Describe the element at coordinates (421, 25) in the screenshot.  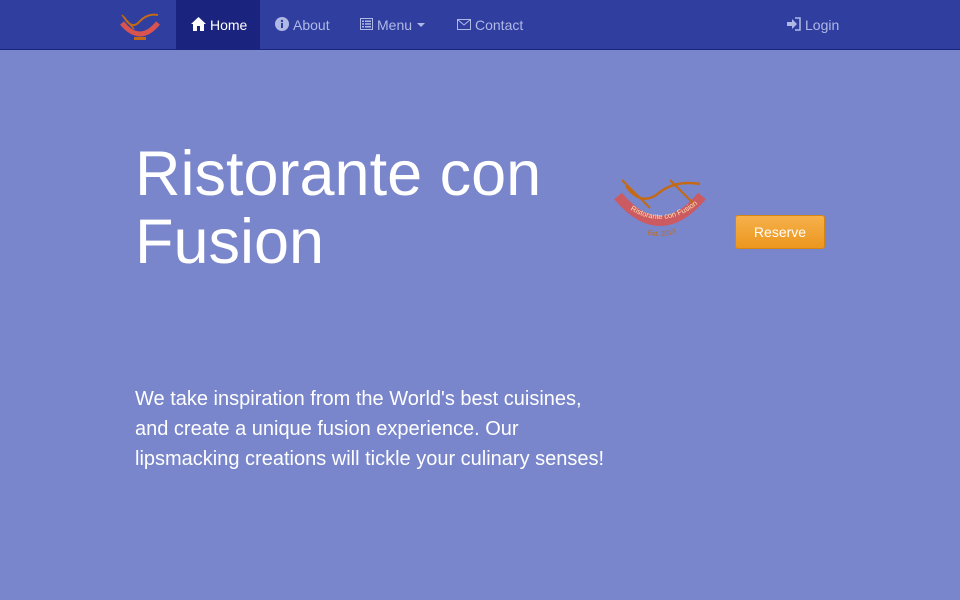
I see `chevron-down-icon` at that location.